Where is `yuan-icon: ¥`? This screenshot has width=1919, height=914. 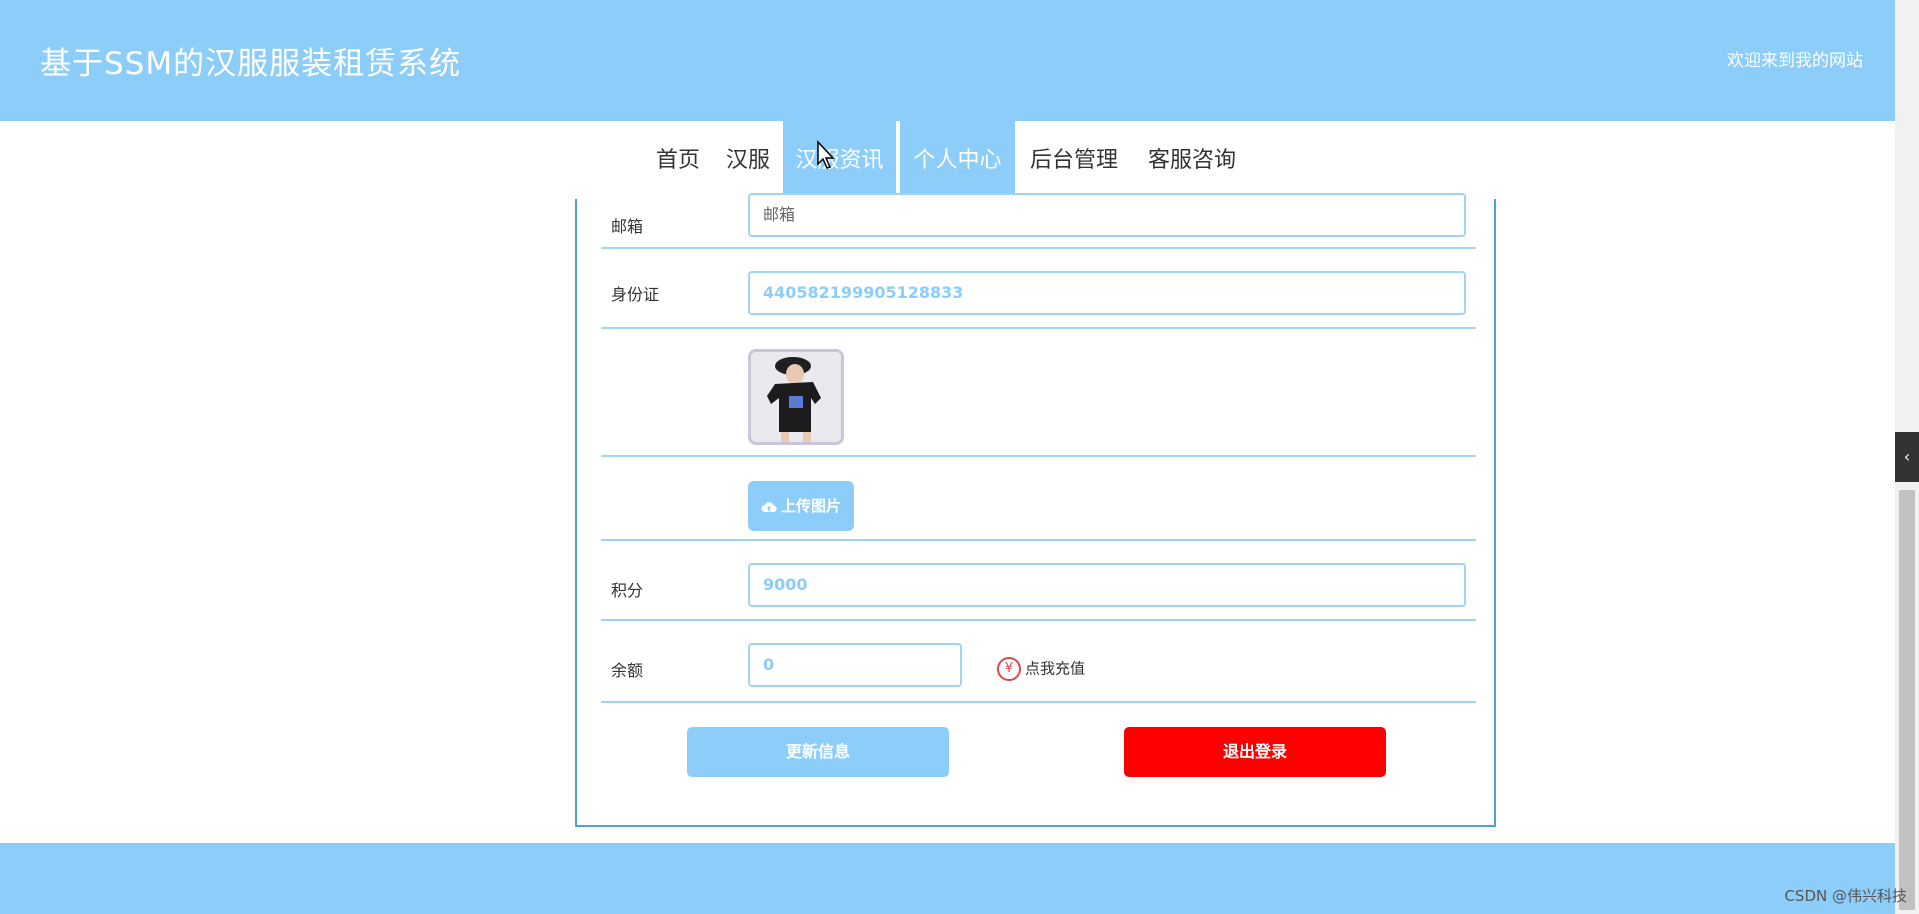 yuan-icon: ¥ is located at coordinates (1009, 669).